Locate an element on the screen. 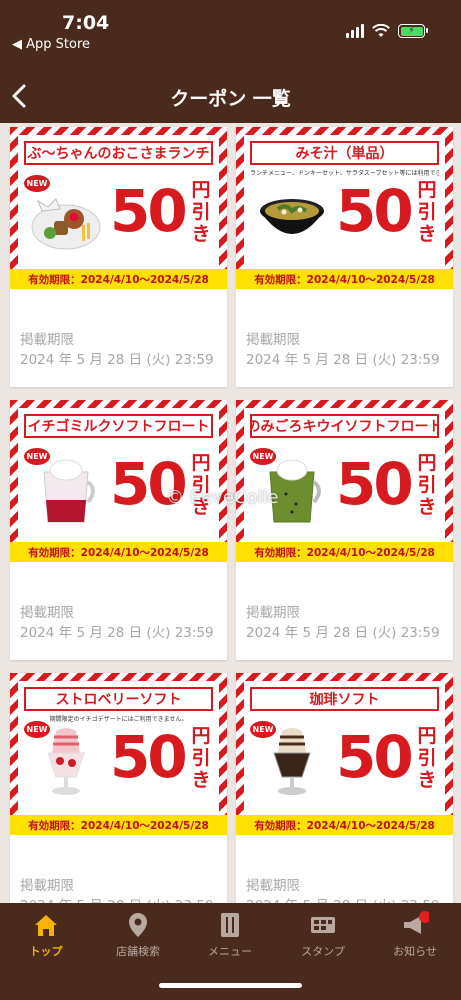 The width and height of the screenshot is (461, 1000). map-pin-icon is located at coordinates (138, 925).